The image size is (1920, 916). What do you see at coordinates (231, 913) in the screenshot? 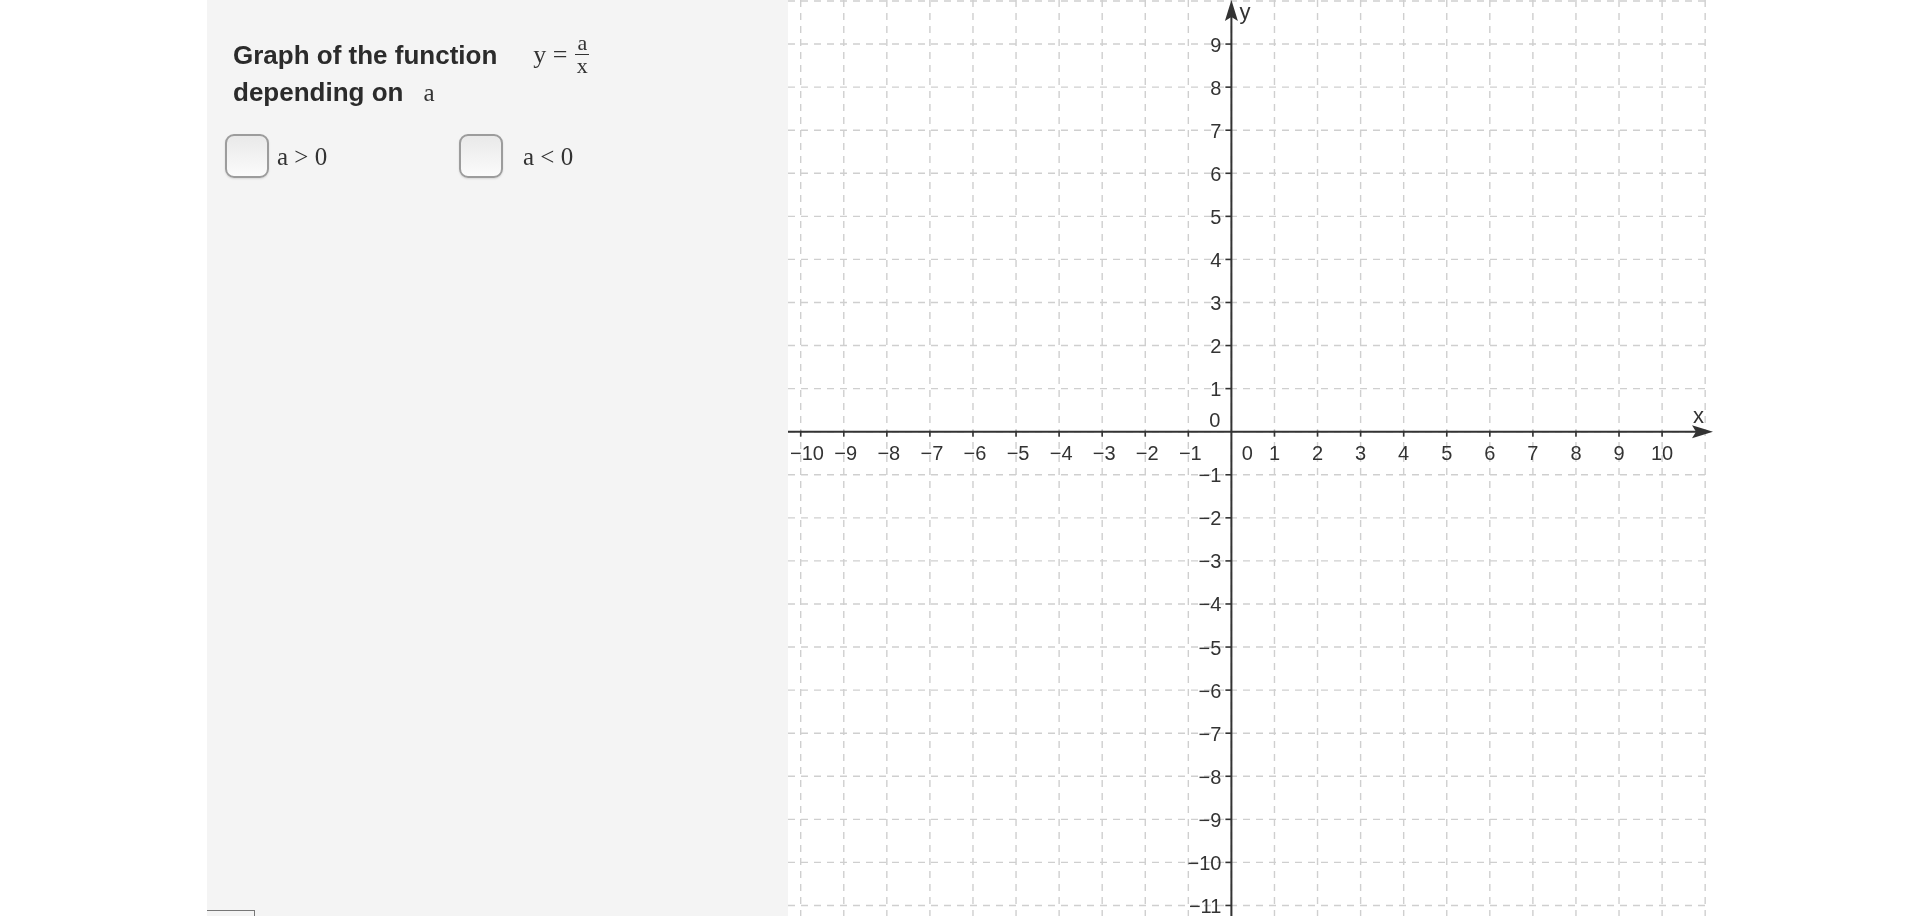
I see `corner-line` at bounding box center [231, 913].